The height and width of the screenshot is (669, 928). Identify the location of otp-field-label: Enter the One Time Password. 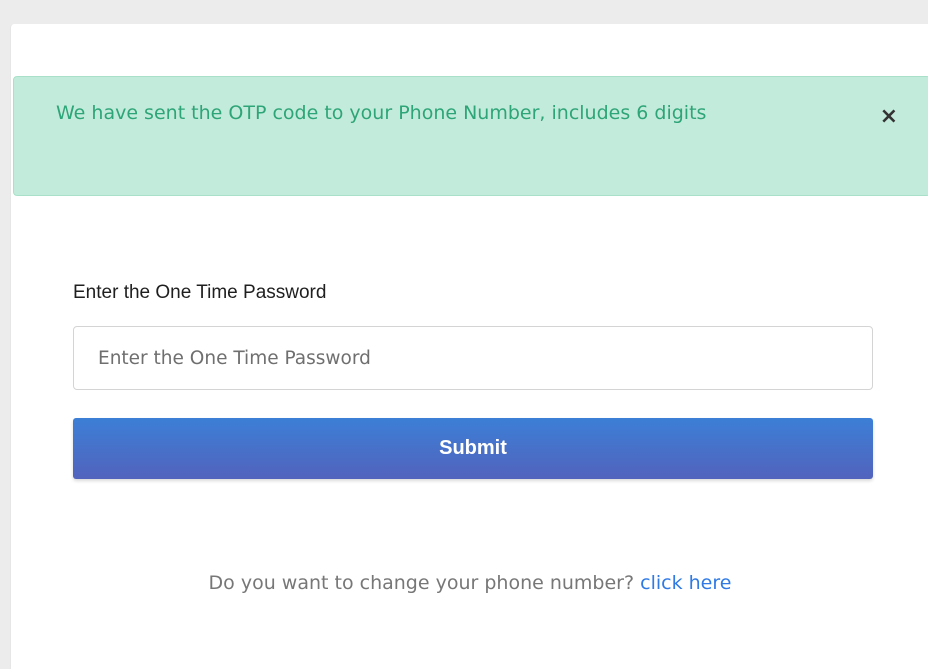
(200, 292).